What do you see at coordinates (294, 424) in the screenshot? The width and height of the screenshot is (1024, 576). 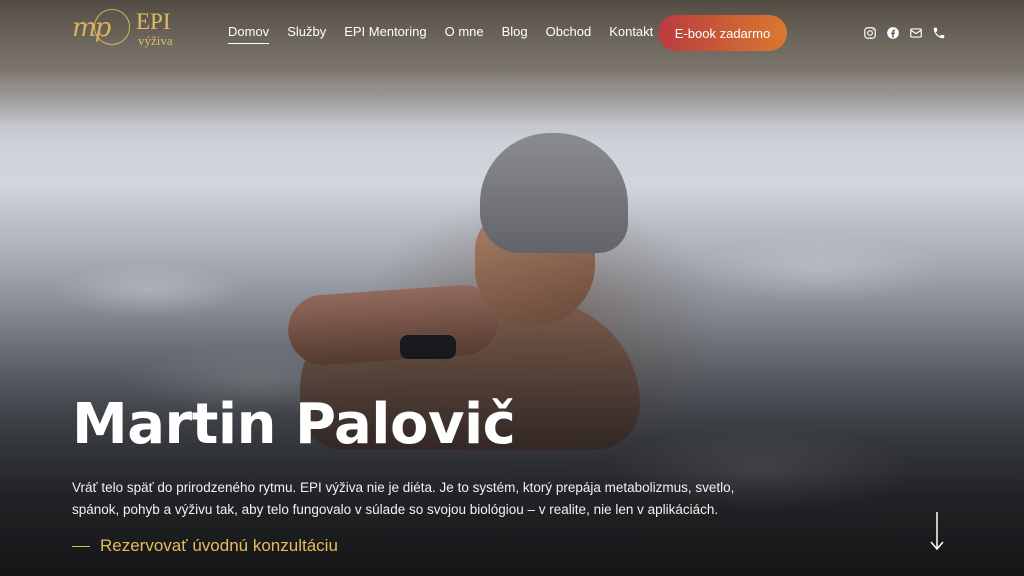 I see `hero-title: Martin Palovič` at bounding box center [294, 424].